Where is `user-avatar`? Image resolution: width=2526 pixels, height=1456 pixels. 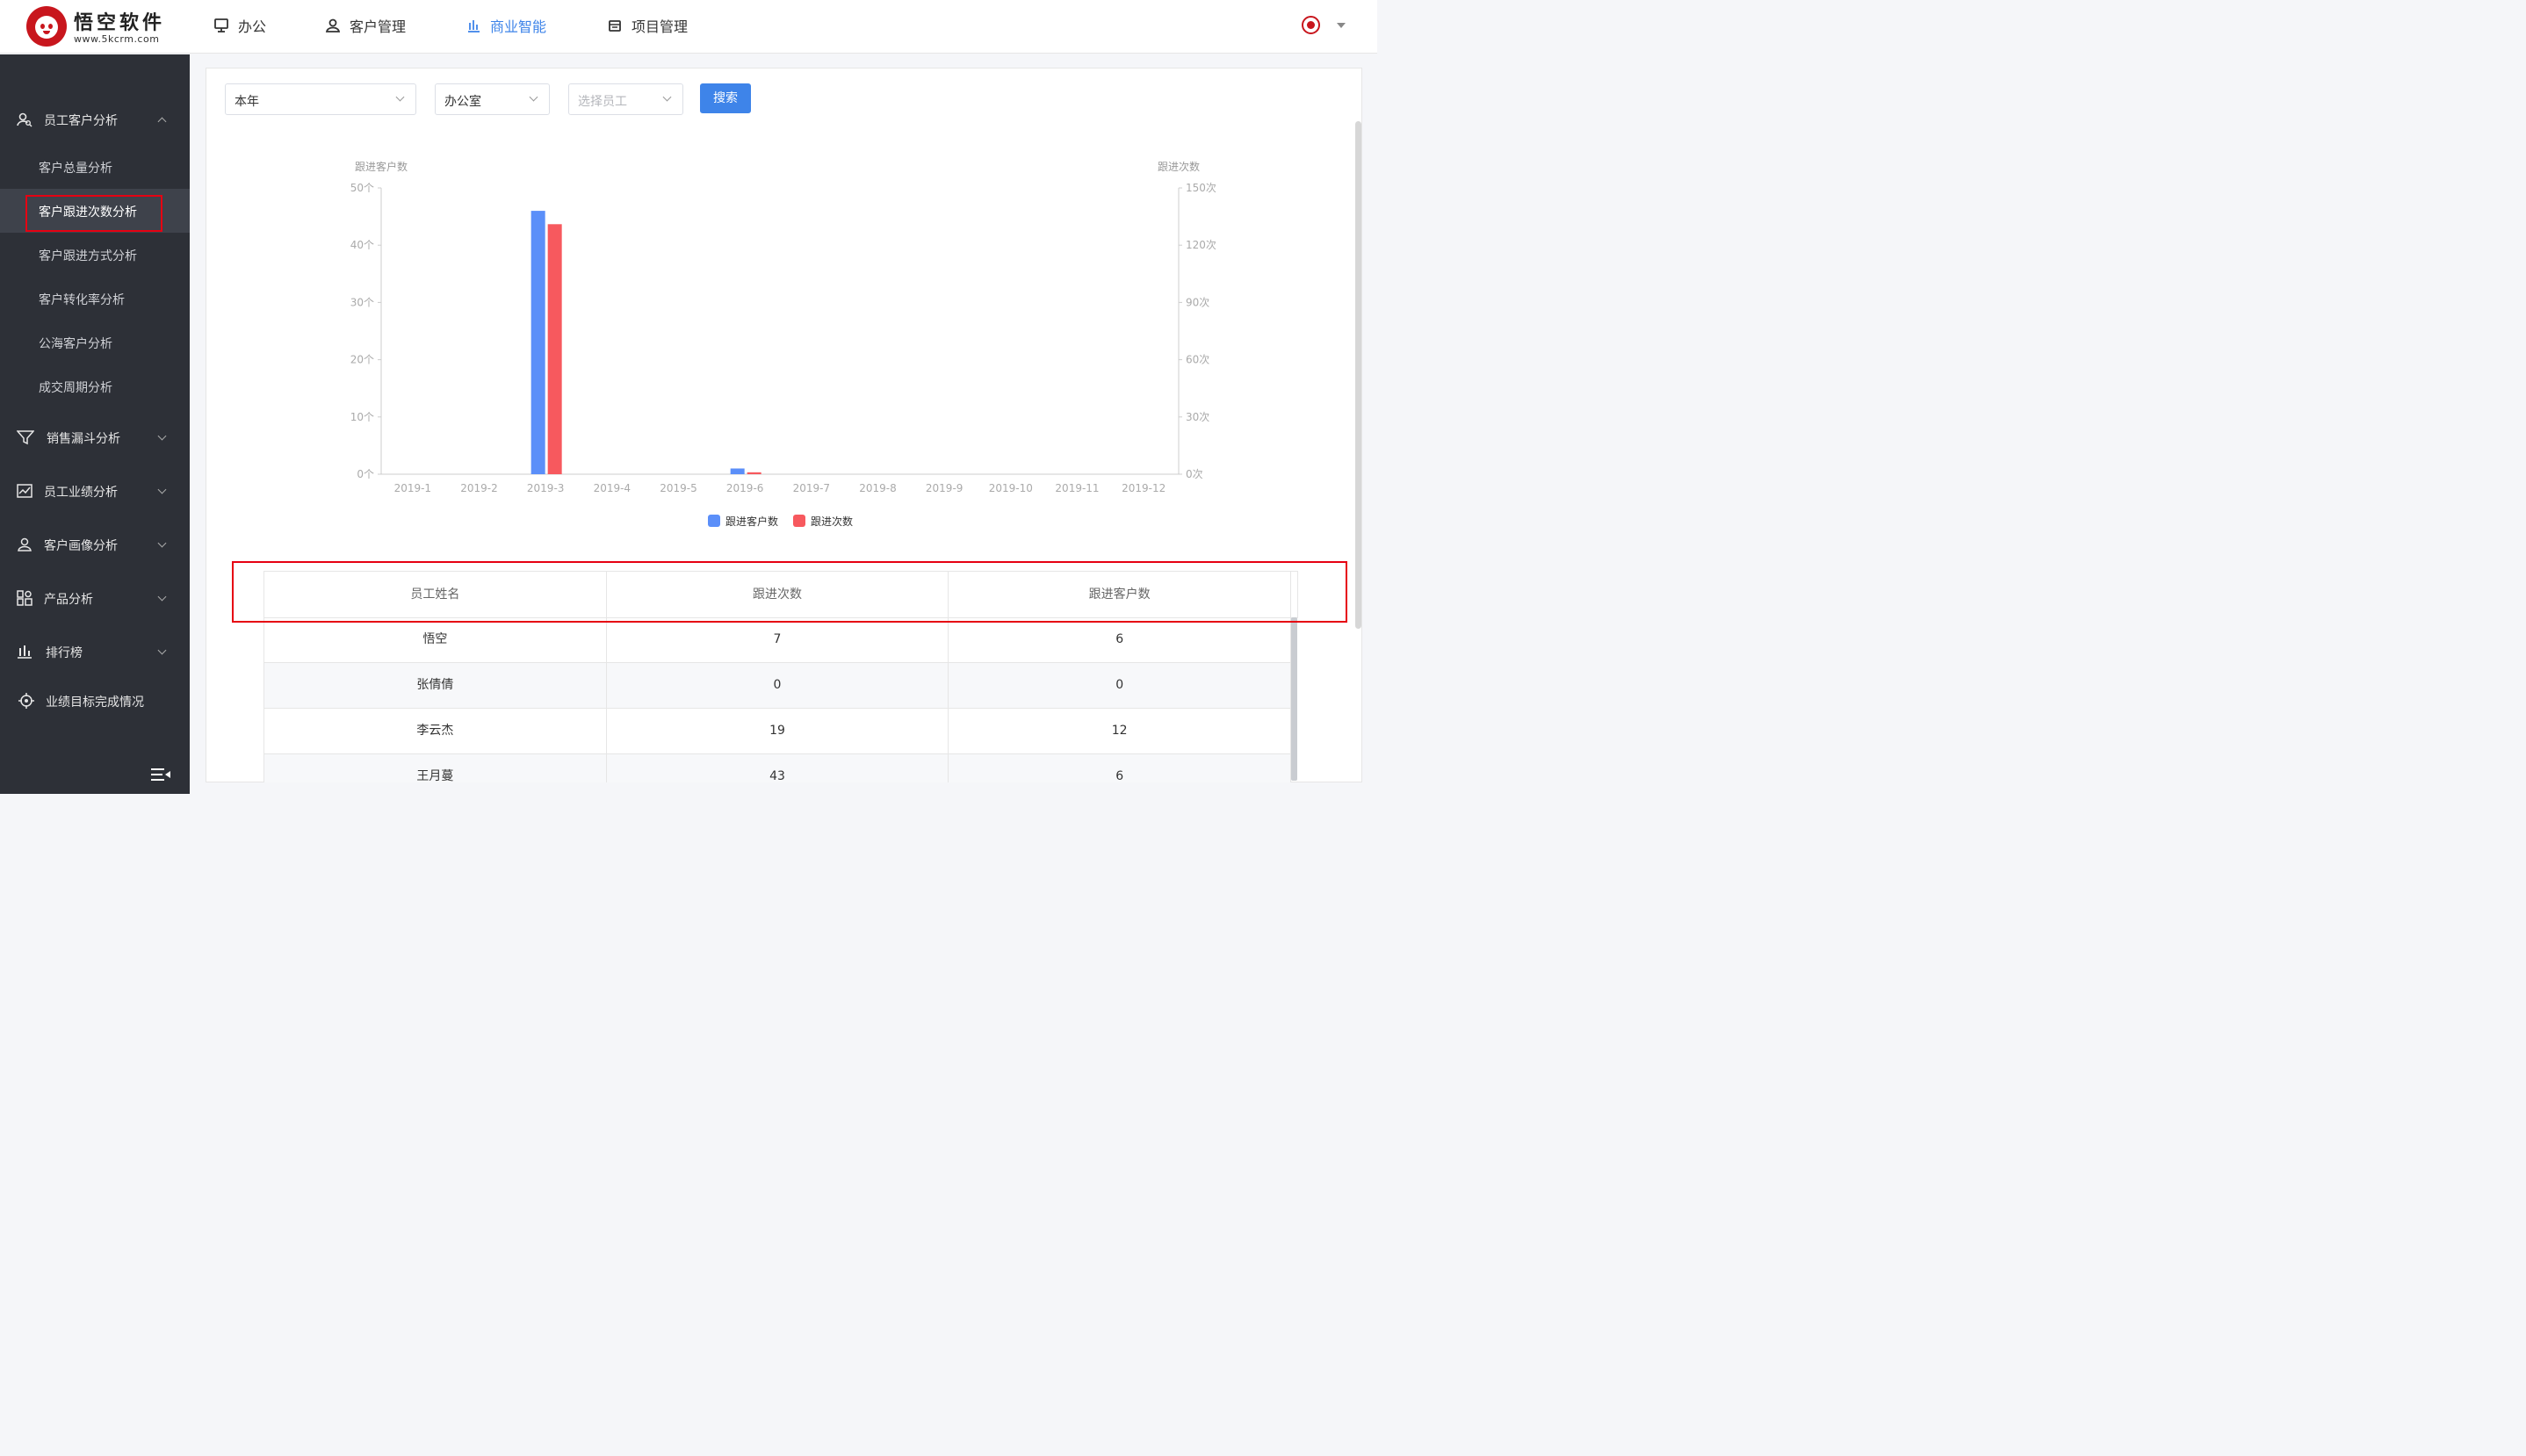 user-avatar is located at coordinates (1311, 25).